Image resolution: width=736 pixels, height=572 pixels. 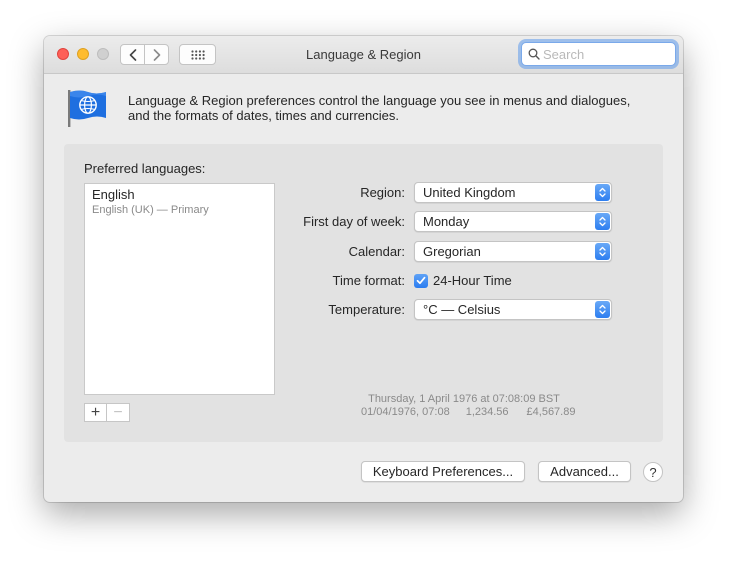 What do you see at coordinates (95, 412) in the screenshot?
I see `add-language-button: +` at bounding box center [95, 412].